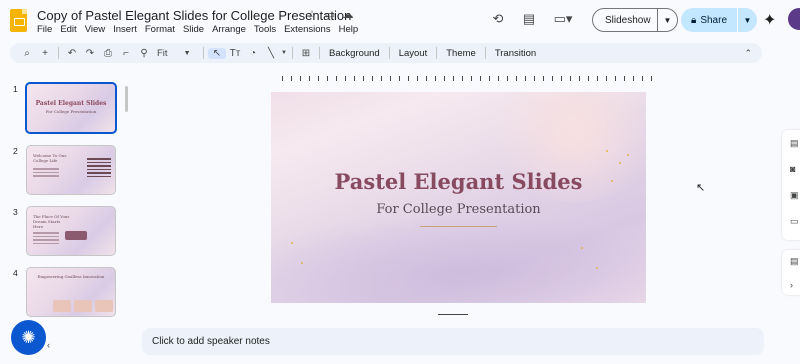  What do you see at coordinates (271, 53) in the screenshot?
I see `line-icon: ╲` at bounding box center [271, 53].